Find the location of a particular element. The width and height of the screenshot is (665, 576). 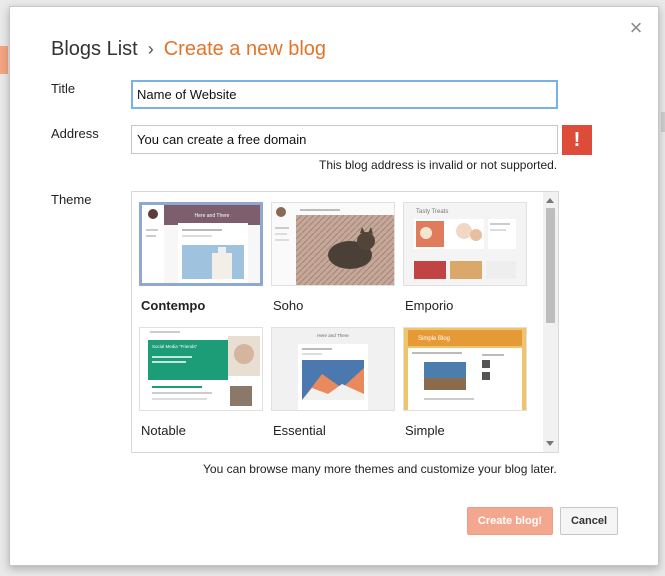

title-input is located at coordinates (344, 94).